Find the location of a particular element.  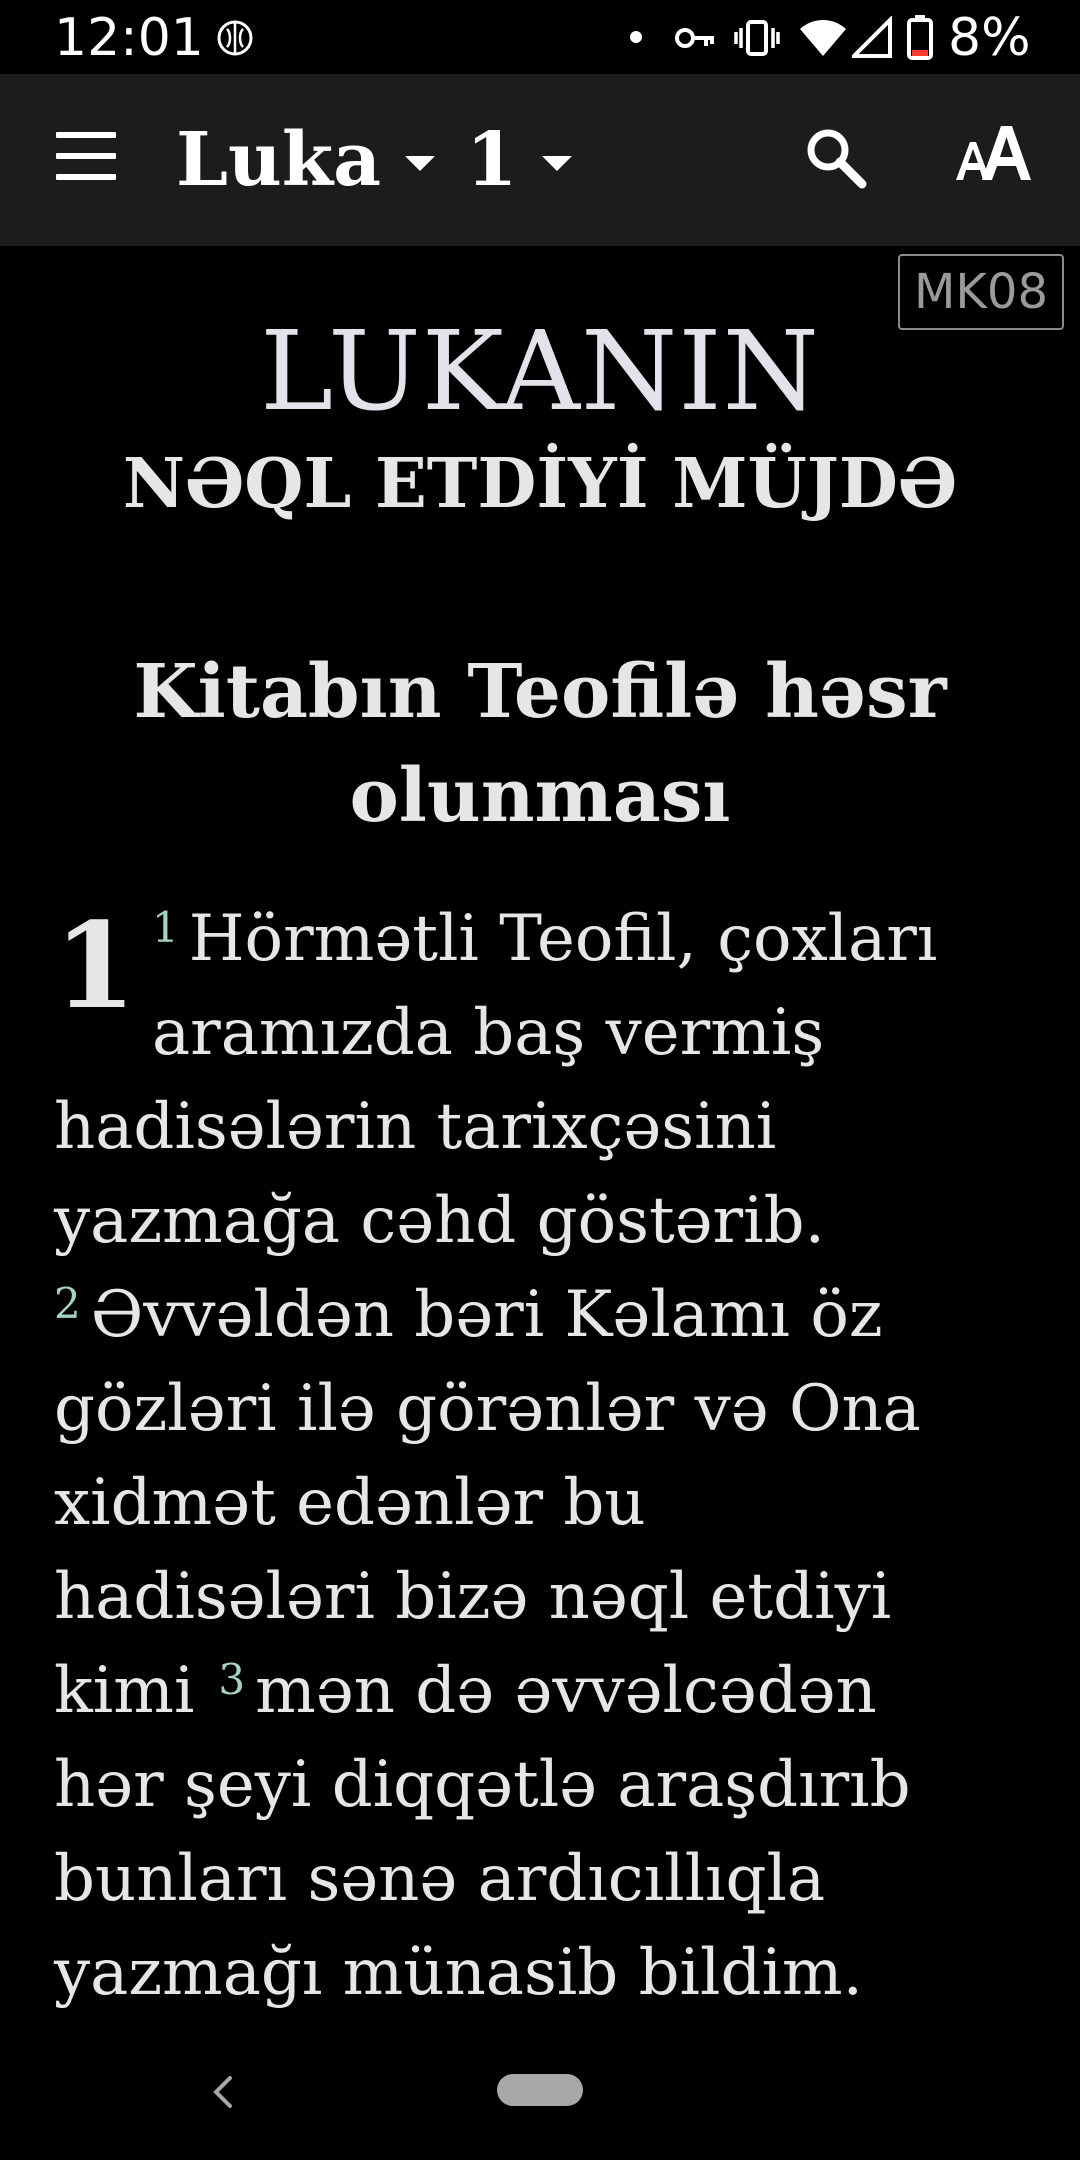

vibrate-icon is located at coordinates (757, 38).